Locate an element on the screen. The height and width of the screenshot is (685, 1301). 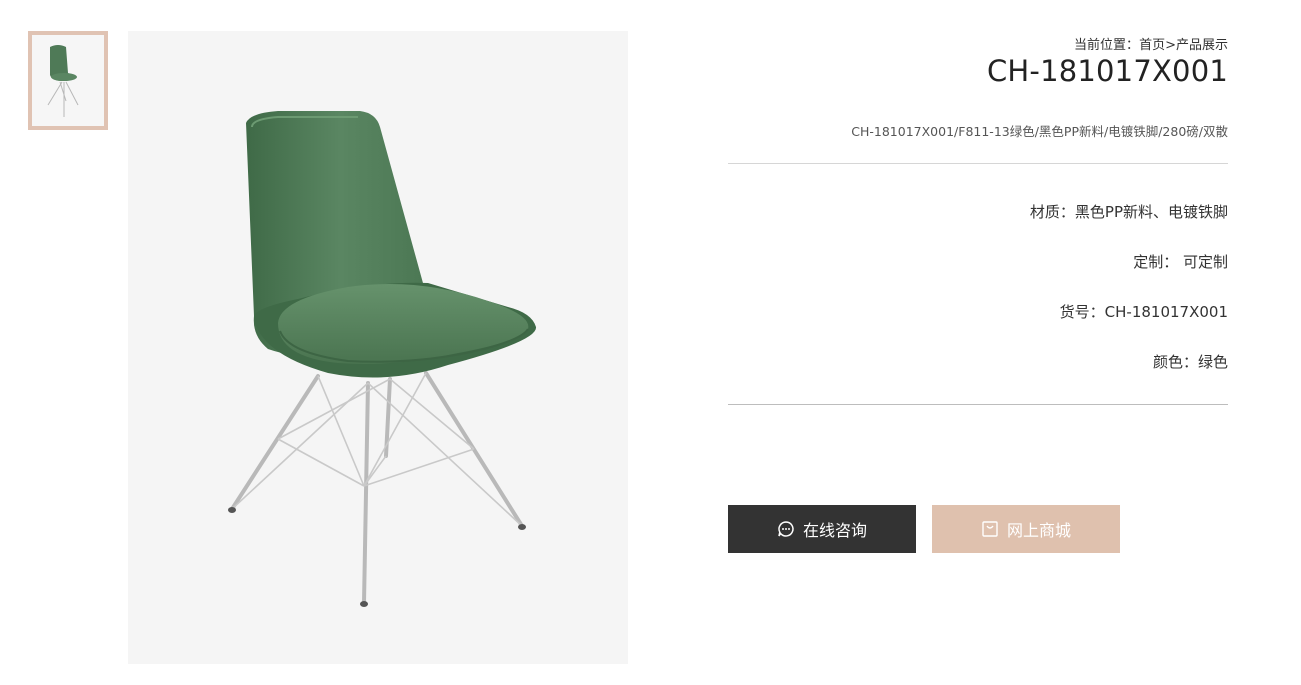
spec-material: 材质：黑色PP新料、电镀铁脚 is located at coordinates (1128, 212).